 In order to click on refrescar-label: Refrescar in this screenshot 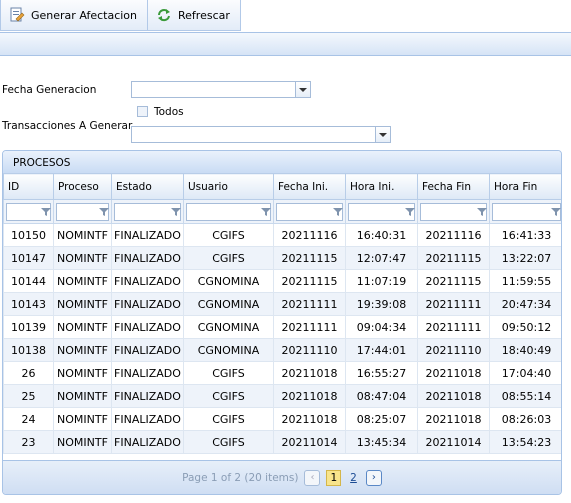, I will do `click(204, 15)`.